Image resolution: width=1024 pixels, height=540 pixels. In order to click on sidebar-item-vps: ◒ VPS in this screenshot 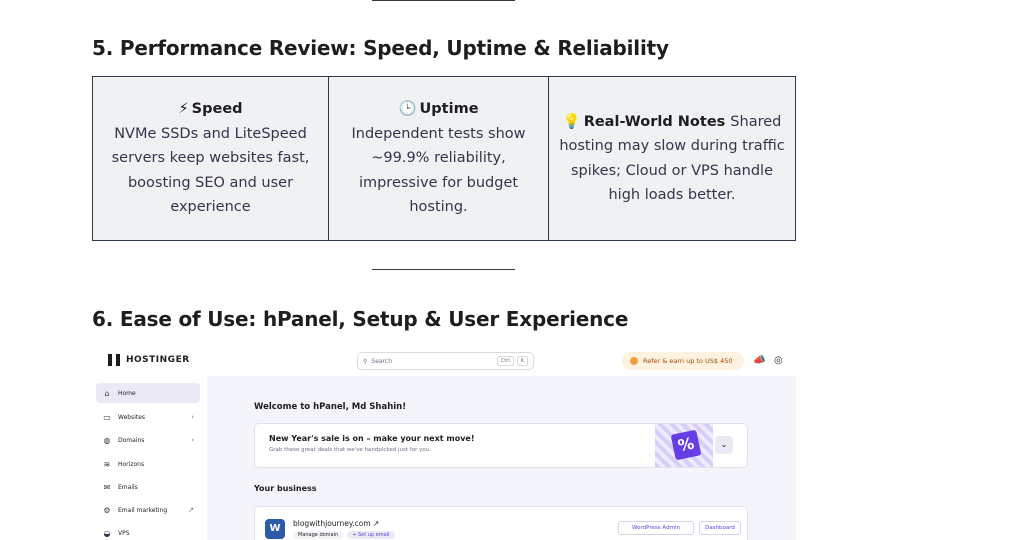, I will do `click(148, 531)`.